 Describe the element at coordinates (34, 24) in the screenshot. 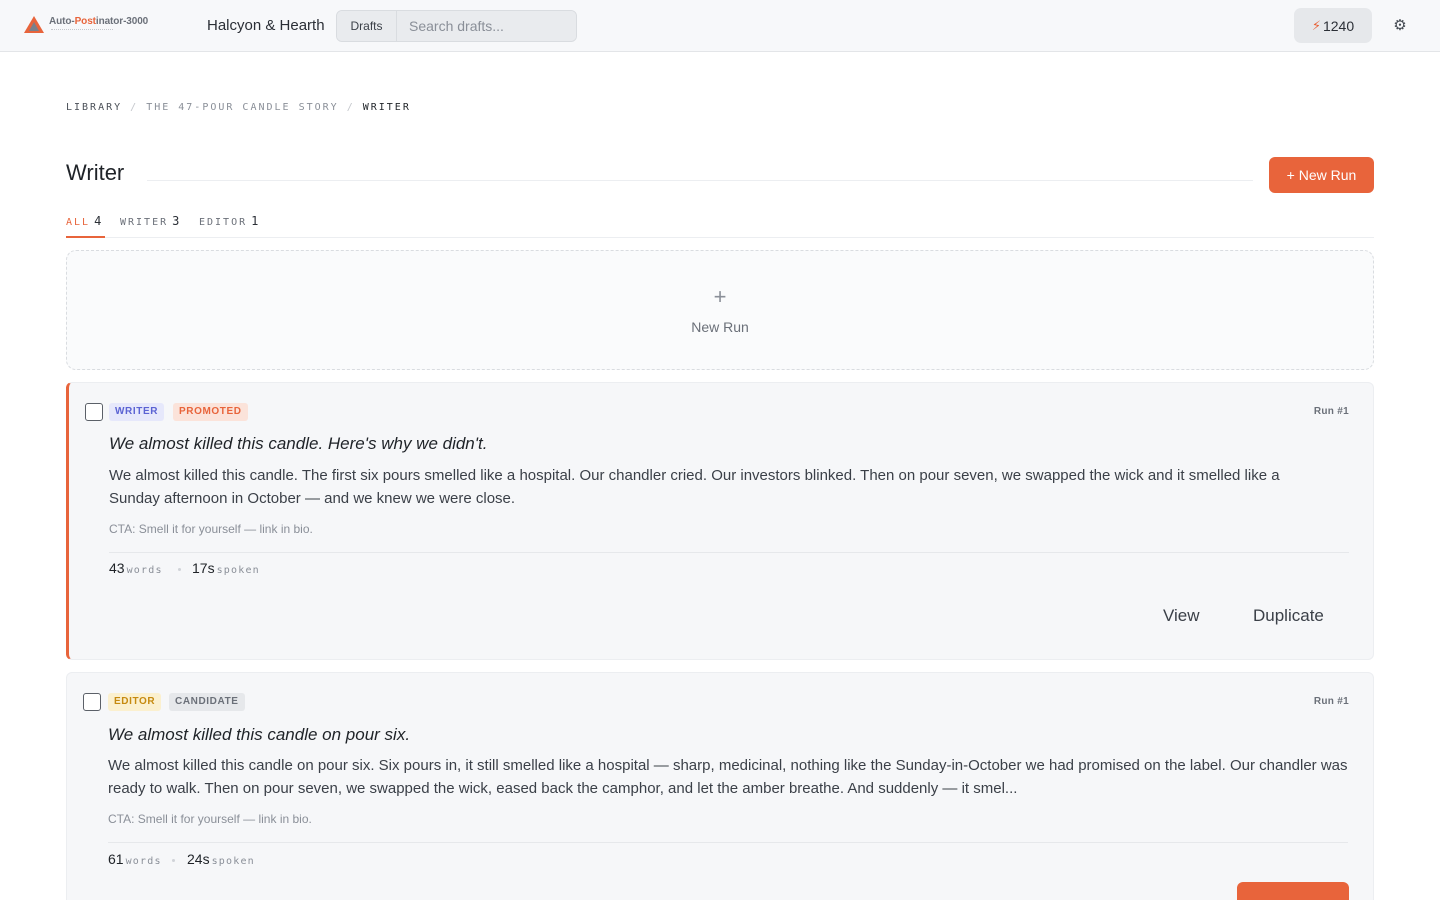

I see `logo-triangle-icon` at that location.